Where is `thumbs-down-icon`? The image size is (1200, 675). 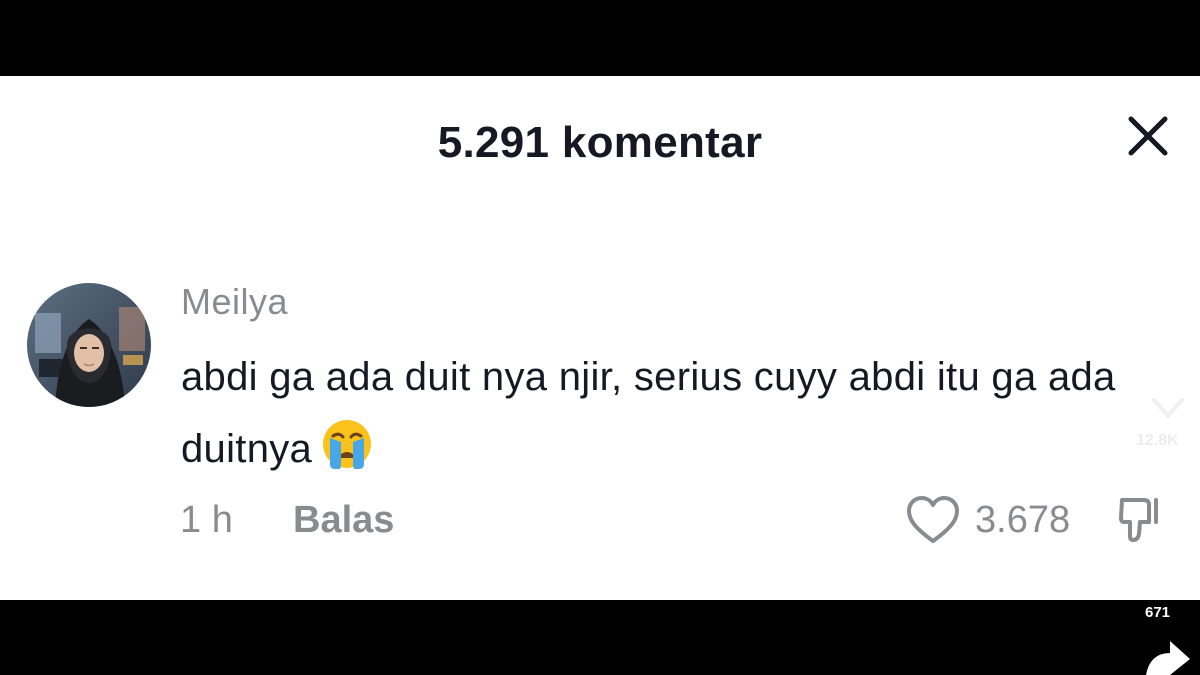 thumbs-down-icon is located at coordinates (1138, 520).